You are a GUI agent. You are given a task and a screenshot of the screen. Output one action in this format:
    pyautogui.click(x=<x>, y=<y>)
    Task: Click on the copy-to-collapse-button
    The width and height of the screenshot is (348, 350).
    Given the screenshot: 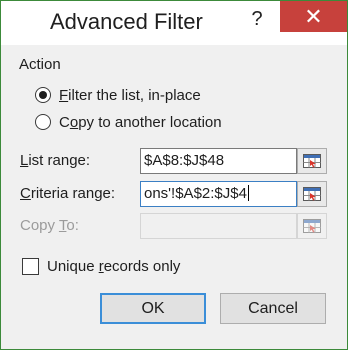 What is the action you would take?
    pyautogui.click(x=312, y=226)
    